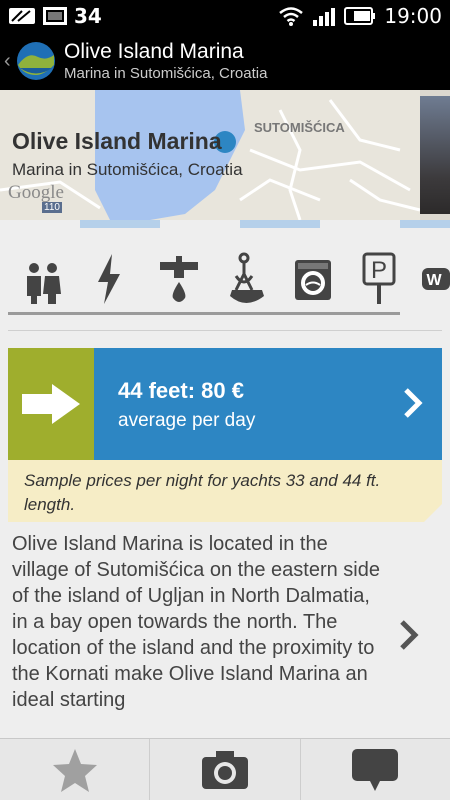 The image size is (450, 800). Describe the element at coordinates (179, 279) in the screenshot. I see `water-tap-icon` at that location.